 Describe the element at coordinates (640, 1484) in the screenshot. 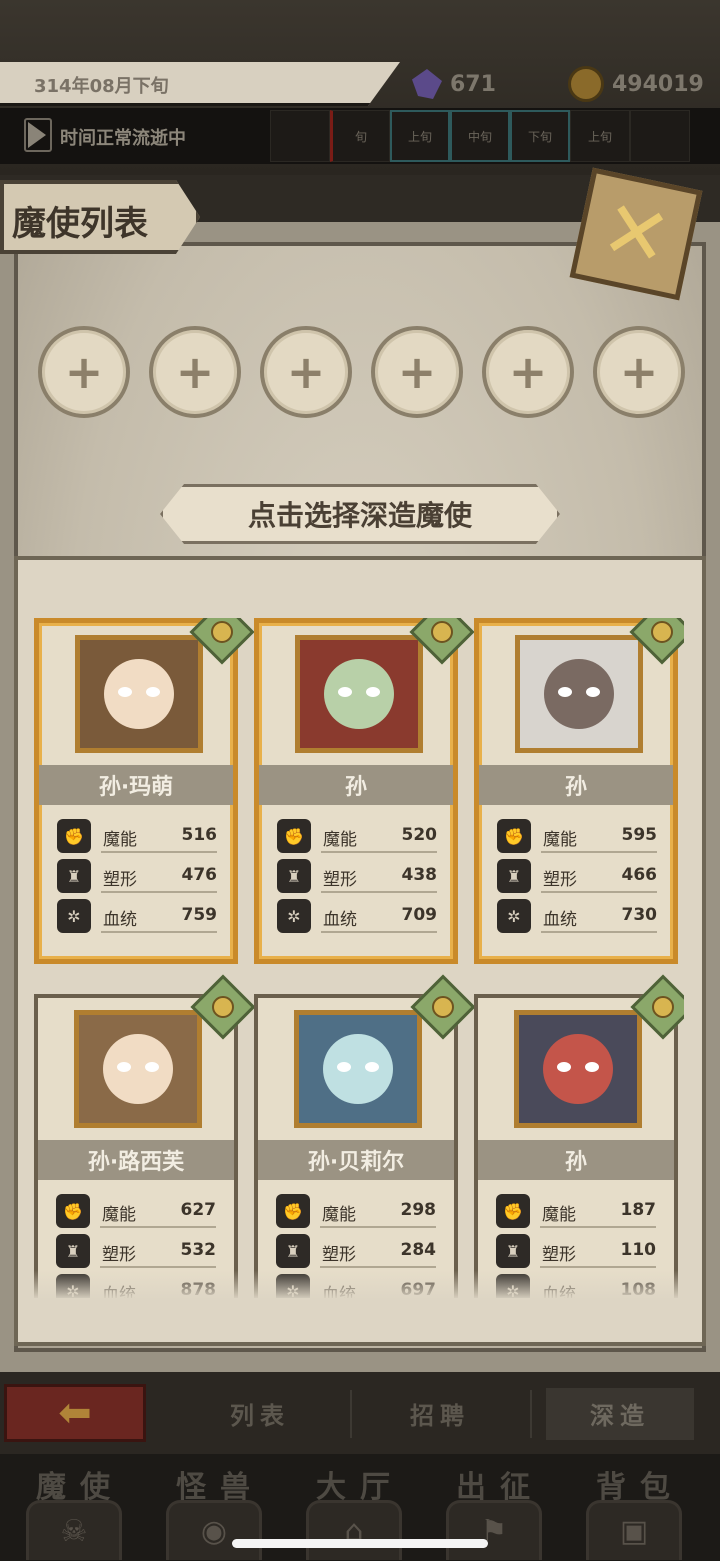

I see `nav-bag: 背包` at that location.